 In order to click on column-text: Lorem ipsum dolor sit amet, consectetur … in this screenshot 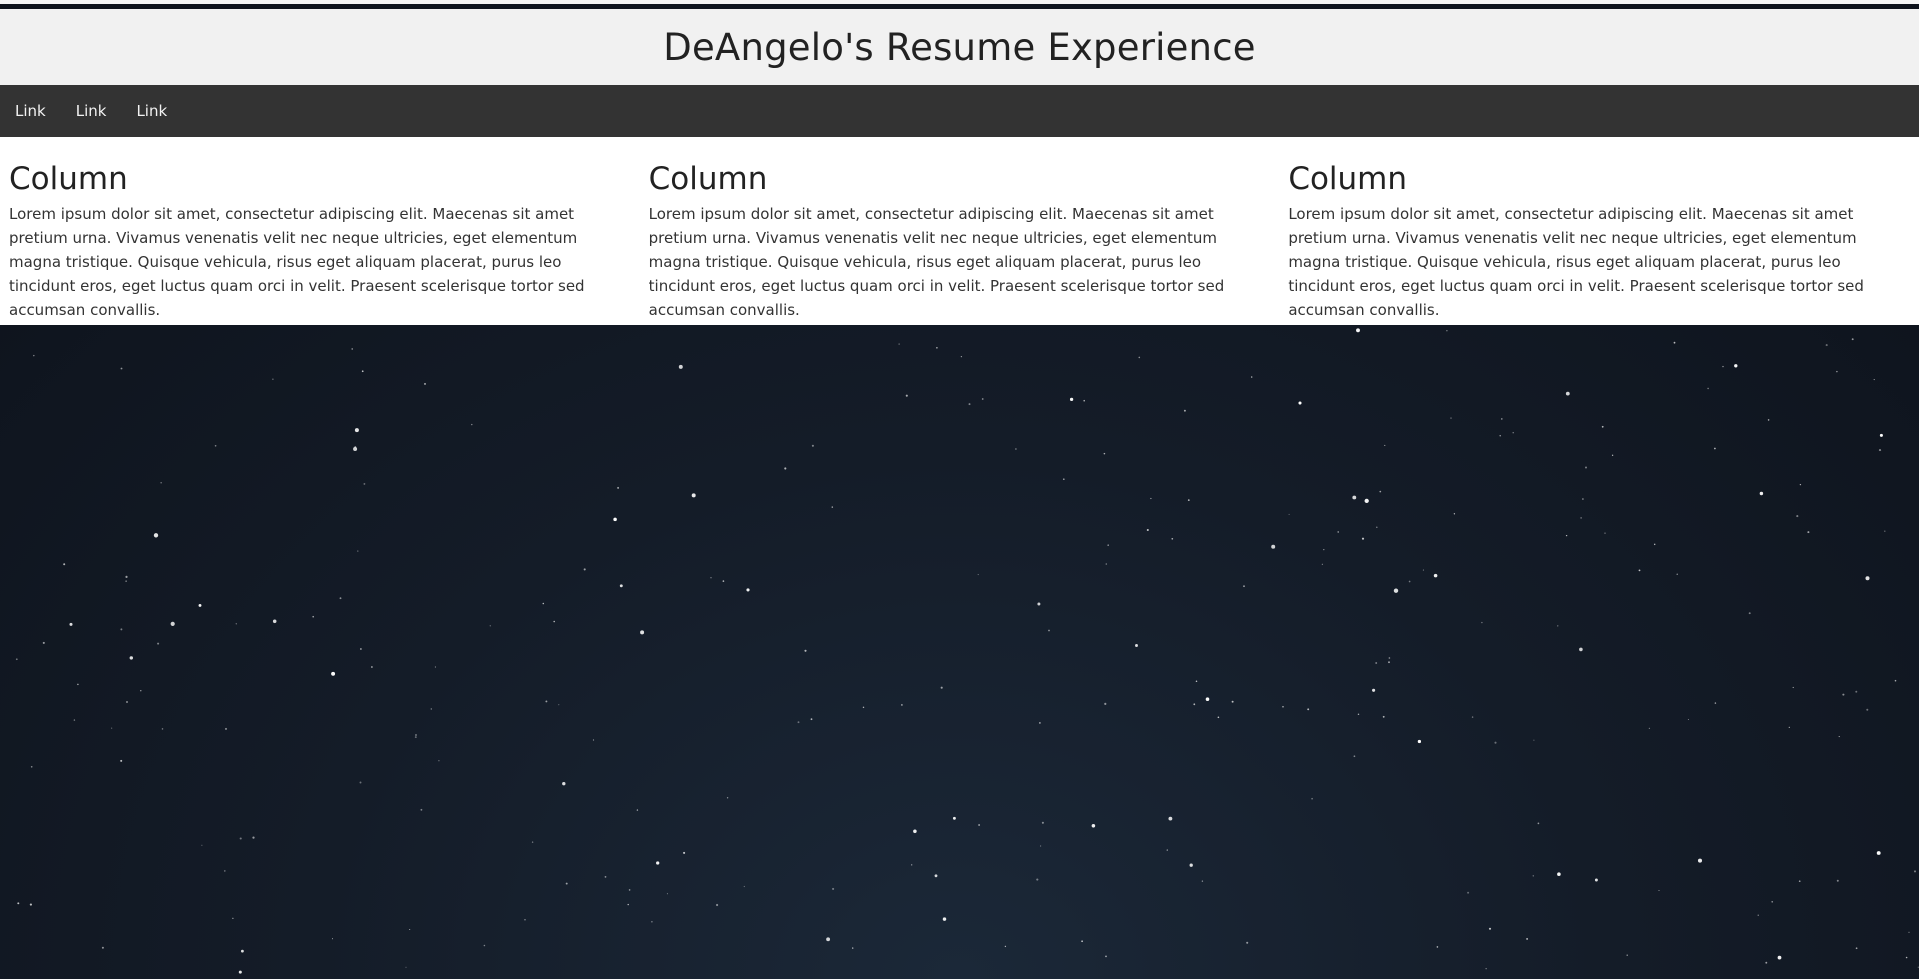, I will do `click(936, 261)`.